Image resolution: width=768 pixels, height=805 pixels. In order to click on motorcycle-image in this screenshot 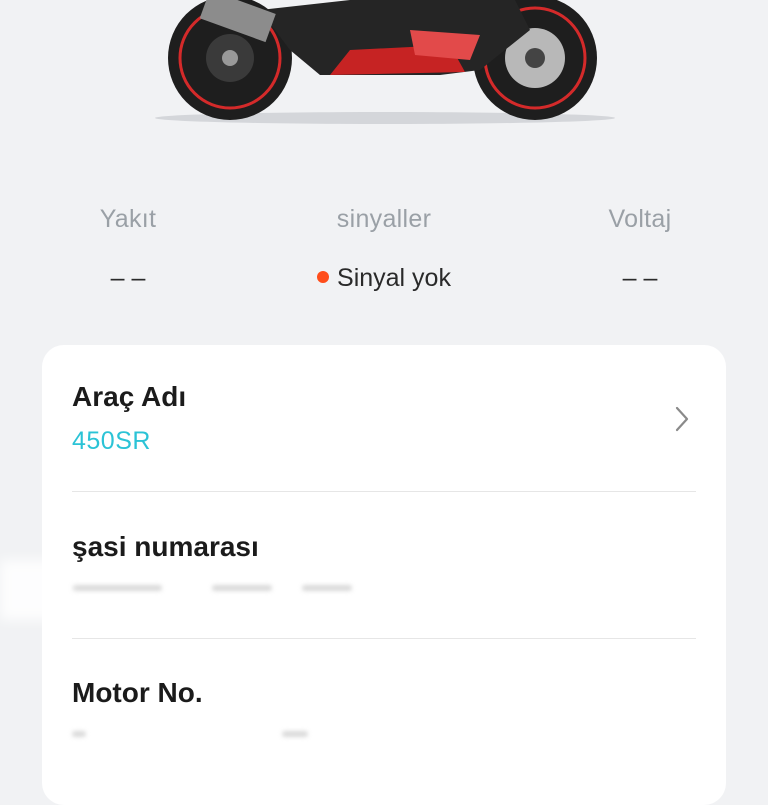, I will do `click(385, 62)`.